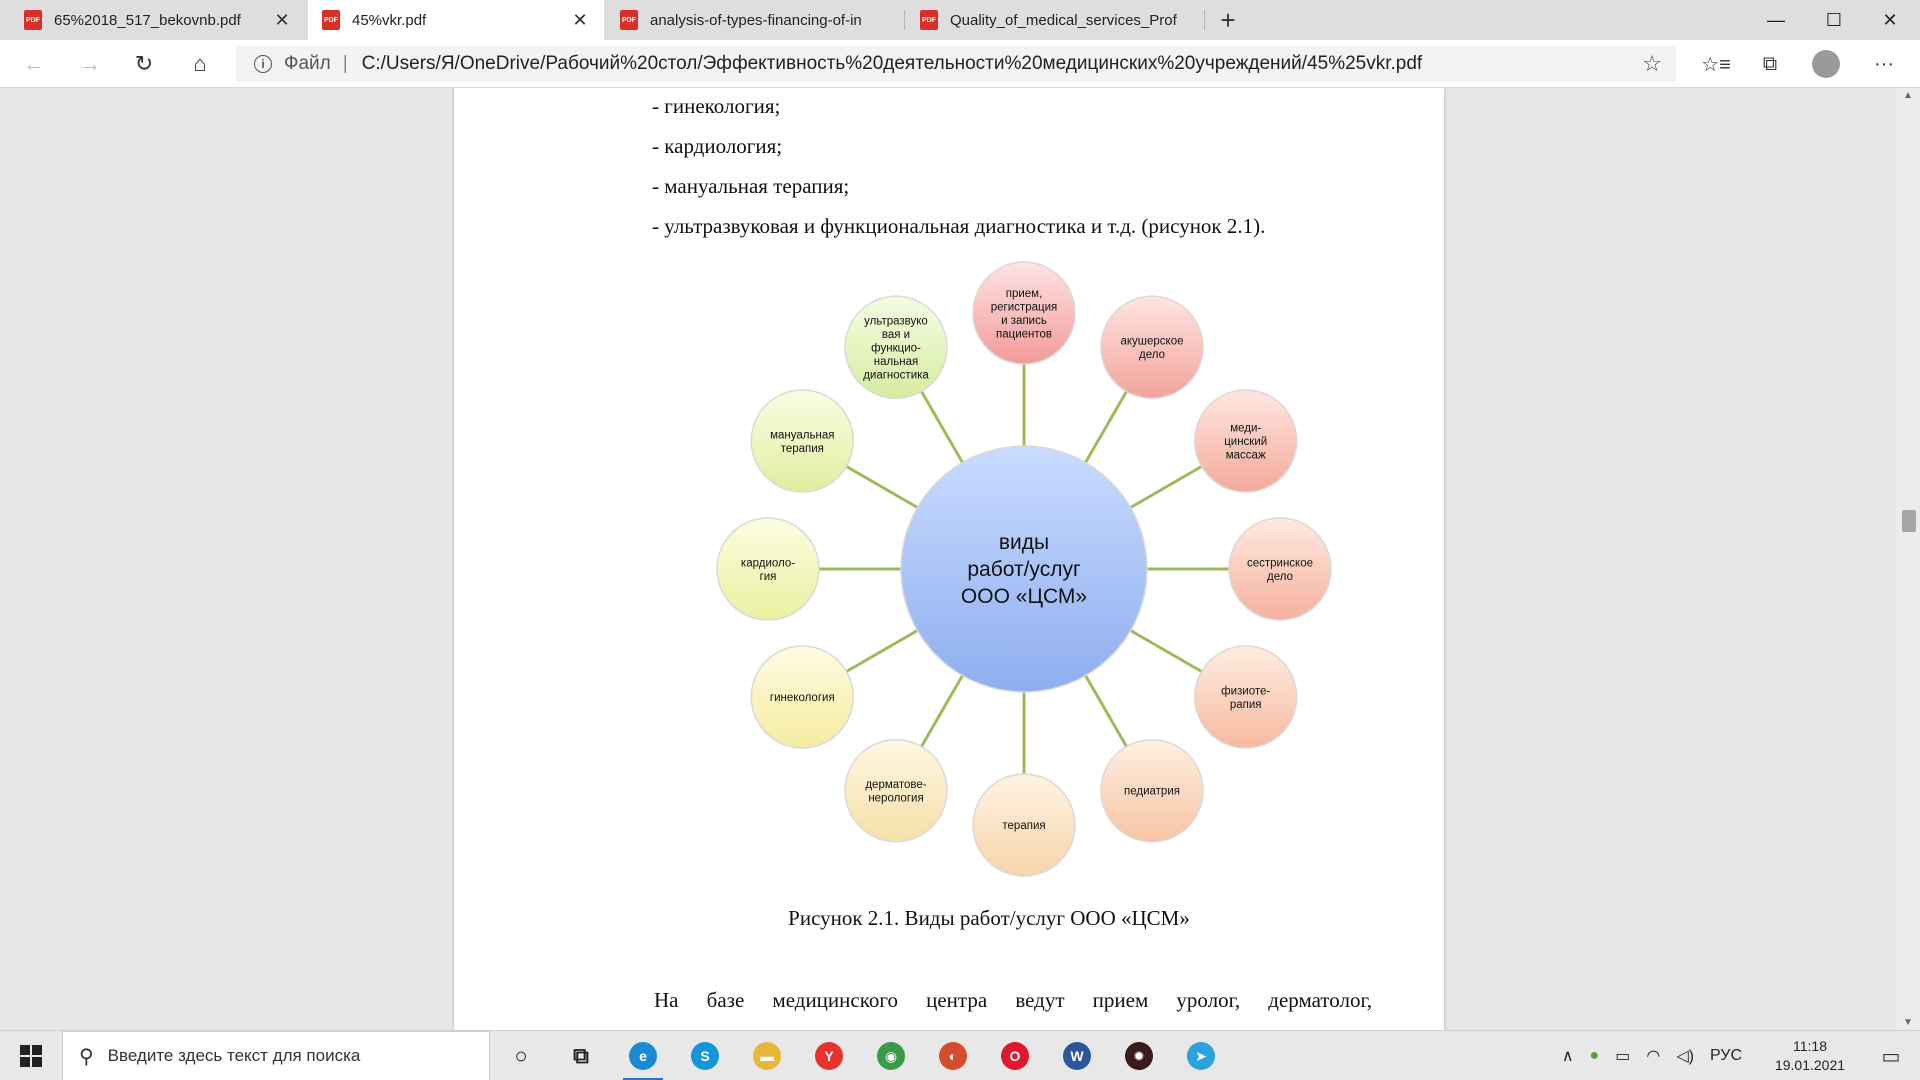  I want to click on tray-expand-icon: ∧, so click(1568, 1056).